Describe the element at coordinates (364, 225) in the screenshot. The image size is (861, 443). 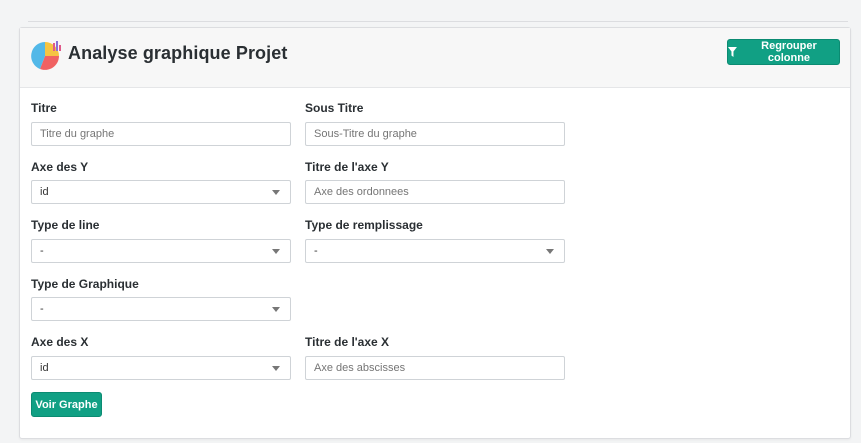
I see `type-remplissage-label: Type de remplissage` at that location.